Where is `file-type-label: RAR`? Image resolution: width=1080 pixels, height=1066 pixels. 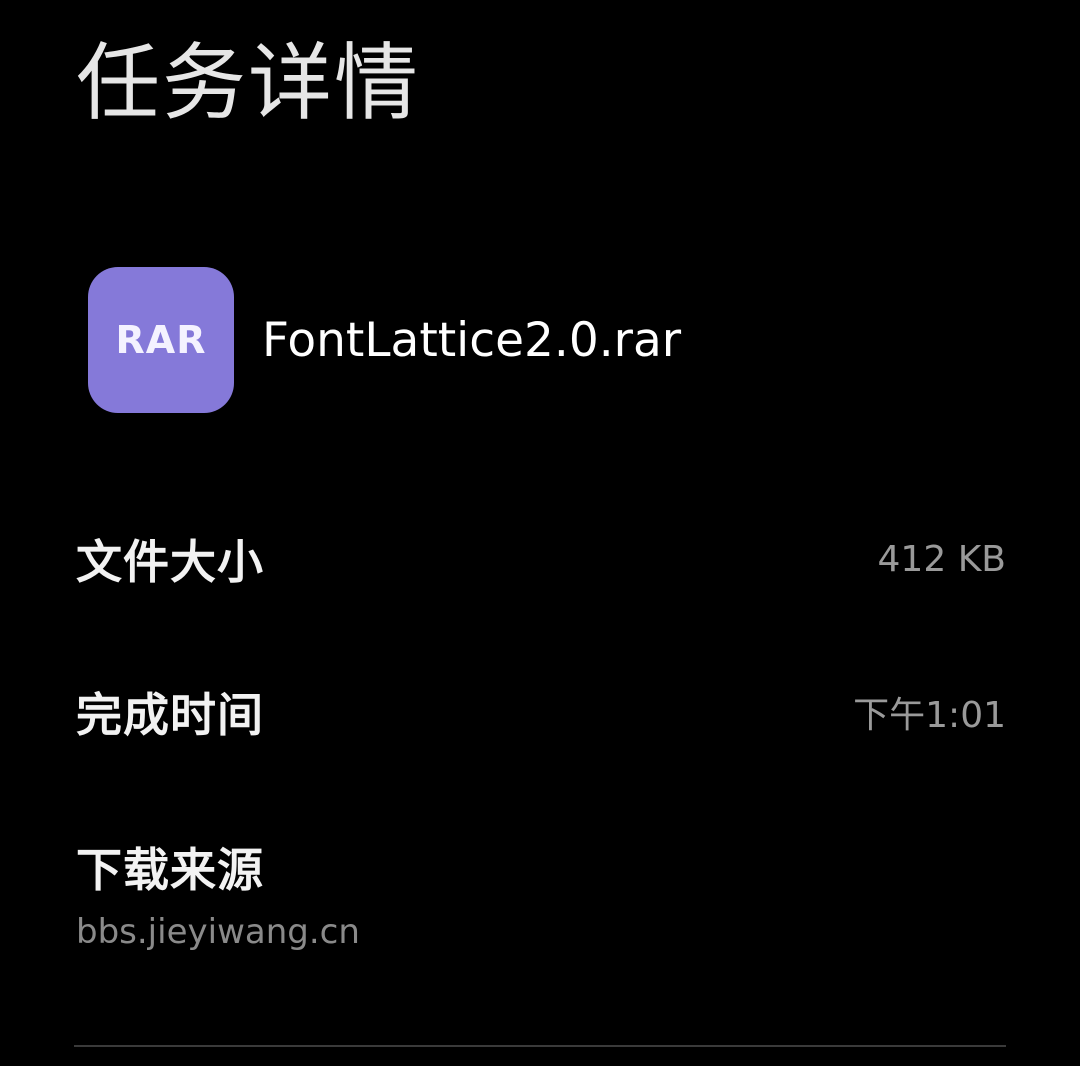 file-type-label: RAR is located at coordinates (161, 340).